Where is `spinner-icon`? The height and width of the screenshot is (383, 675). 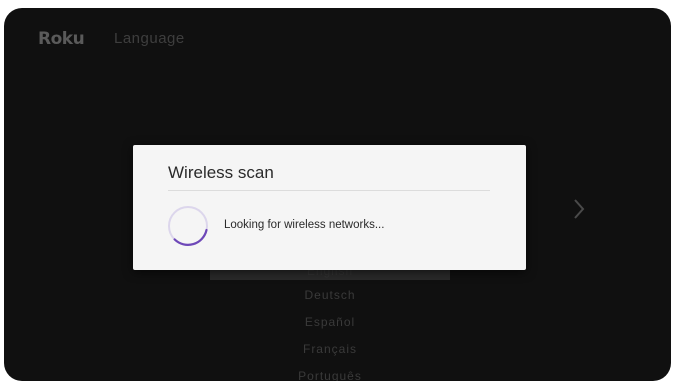
spinner-icon is located at coordinates (188, 226).